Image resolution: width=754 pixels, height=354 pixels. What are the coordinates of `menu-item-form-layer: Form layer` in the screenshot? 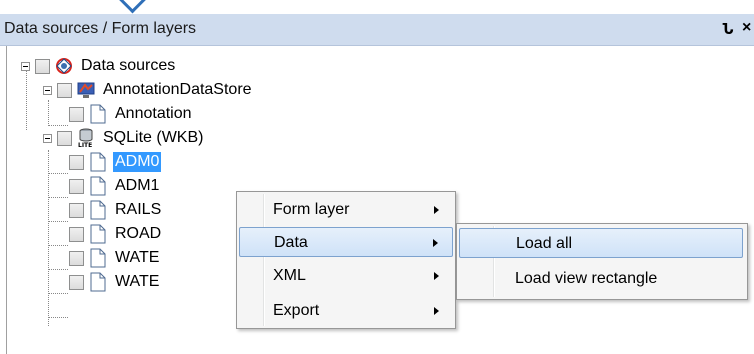 It's located at (346, 210).